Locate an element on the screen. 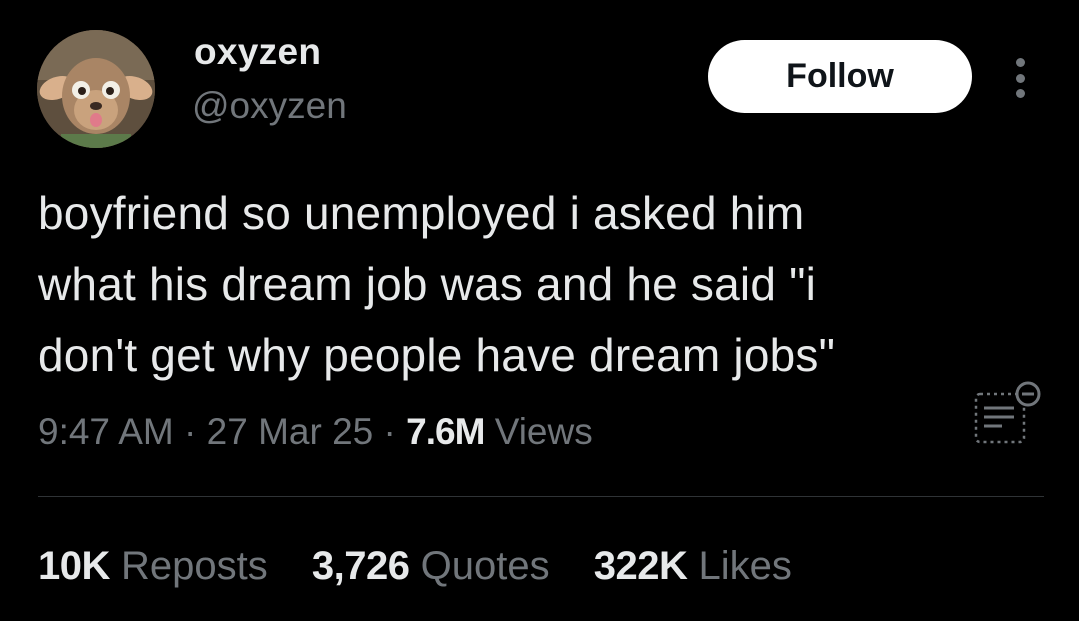  avatar is located at coordinates (96, 89).